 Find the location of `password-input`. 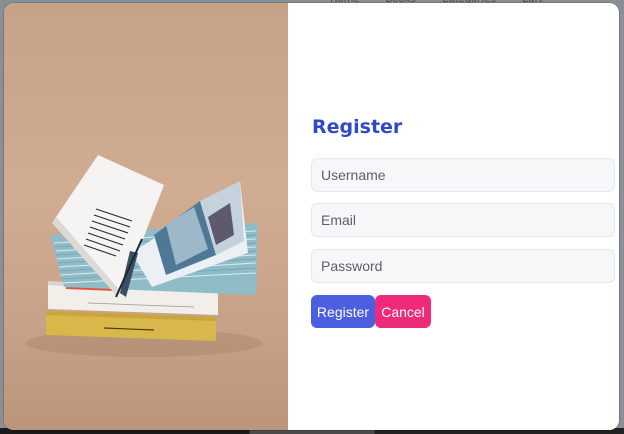

password-input is located at coordinates (463, 266).